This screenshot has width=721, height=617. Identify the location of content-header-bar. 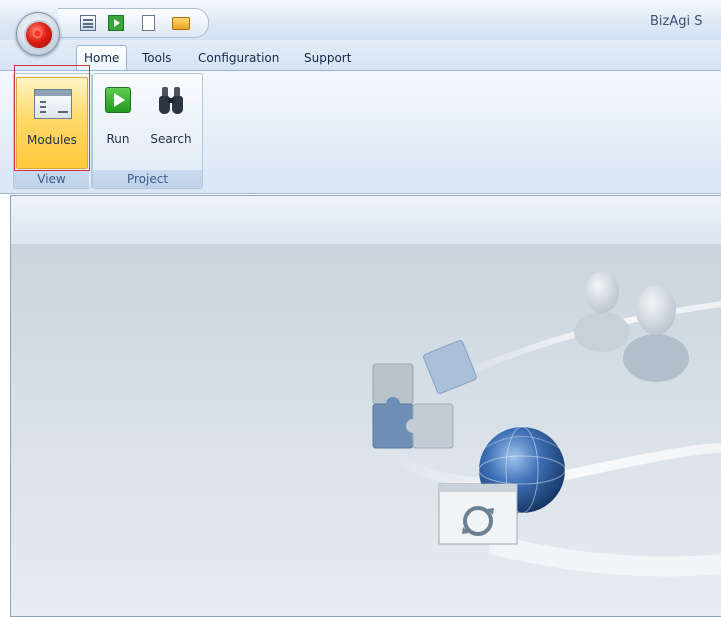
(366, 220).